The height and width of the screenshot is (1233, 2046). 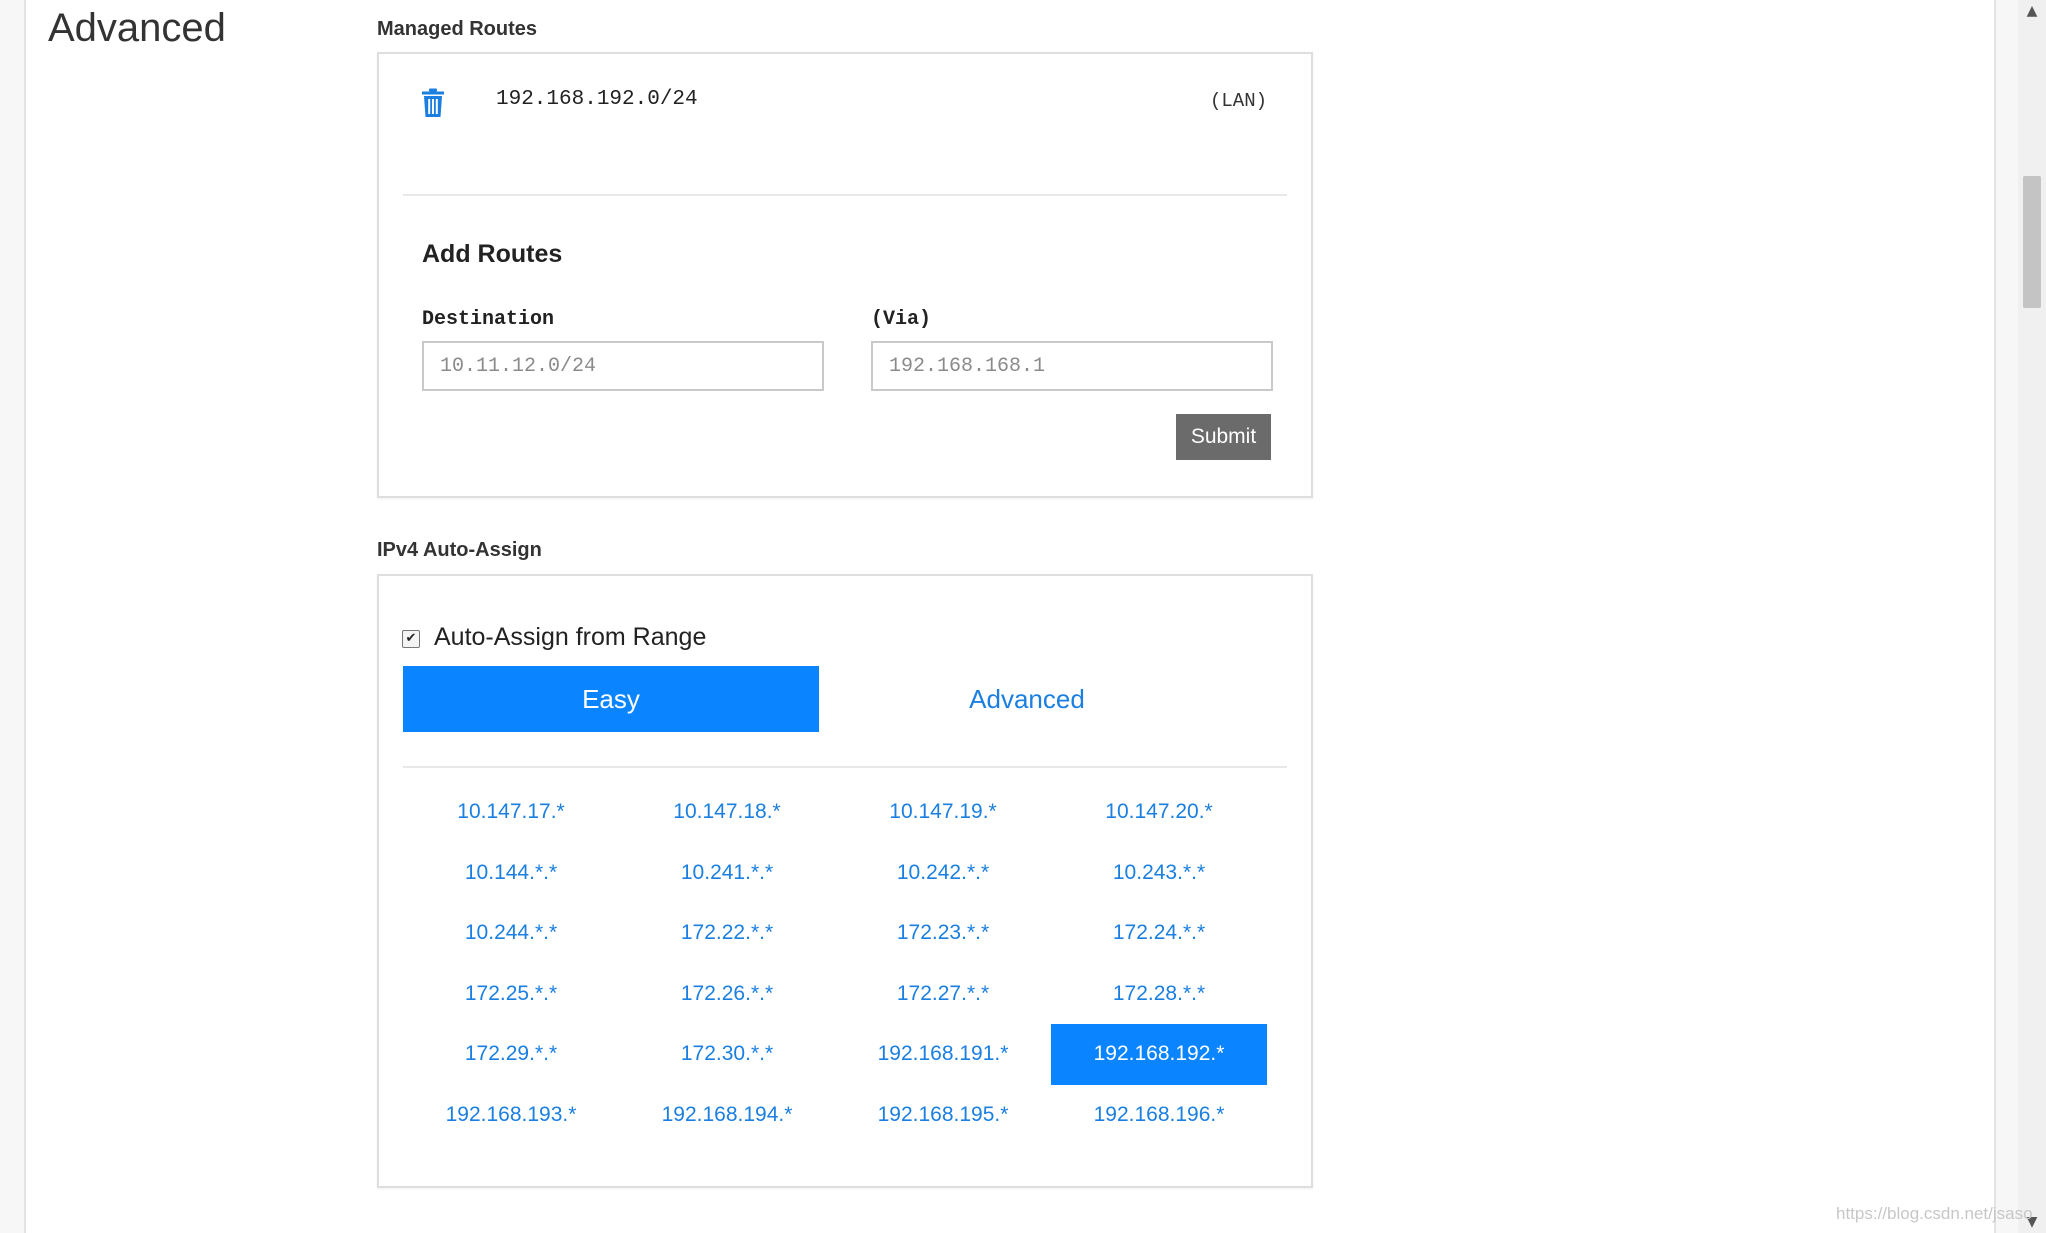 What do you see at coordinates (1238, 101) in the screenshot?
I see `route-tag: (LAN)` at bounding box center [1238, 101].